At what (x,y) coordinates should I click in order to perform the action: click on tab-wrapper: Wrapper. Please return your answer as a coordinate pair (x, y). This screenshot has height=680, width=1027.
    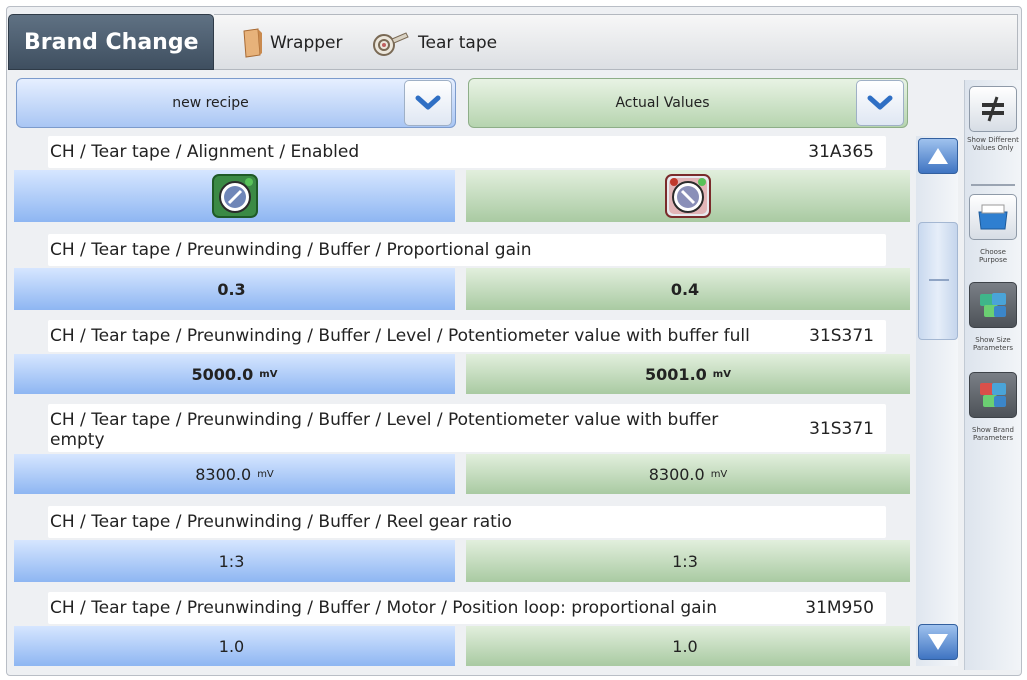
    Looking at the image, I should click on (291, 43).